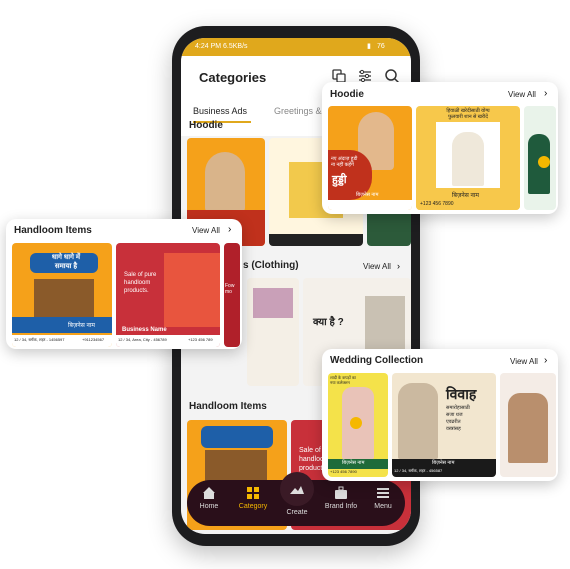  What do you see at coordinates (383, 493) in the screenshot?
I see `menu-icon` at bounding box center [383, 493].